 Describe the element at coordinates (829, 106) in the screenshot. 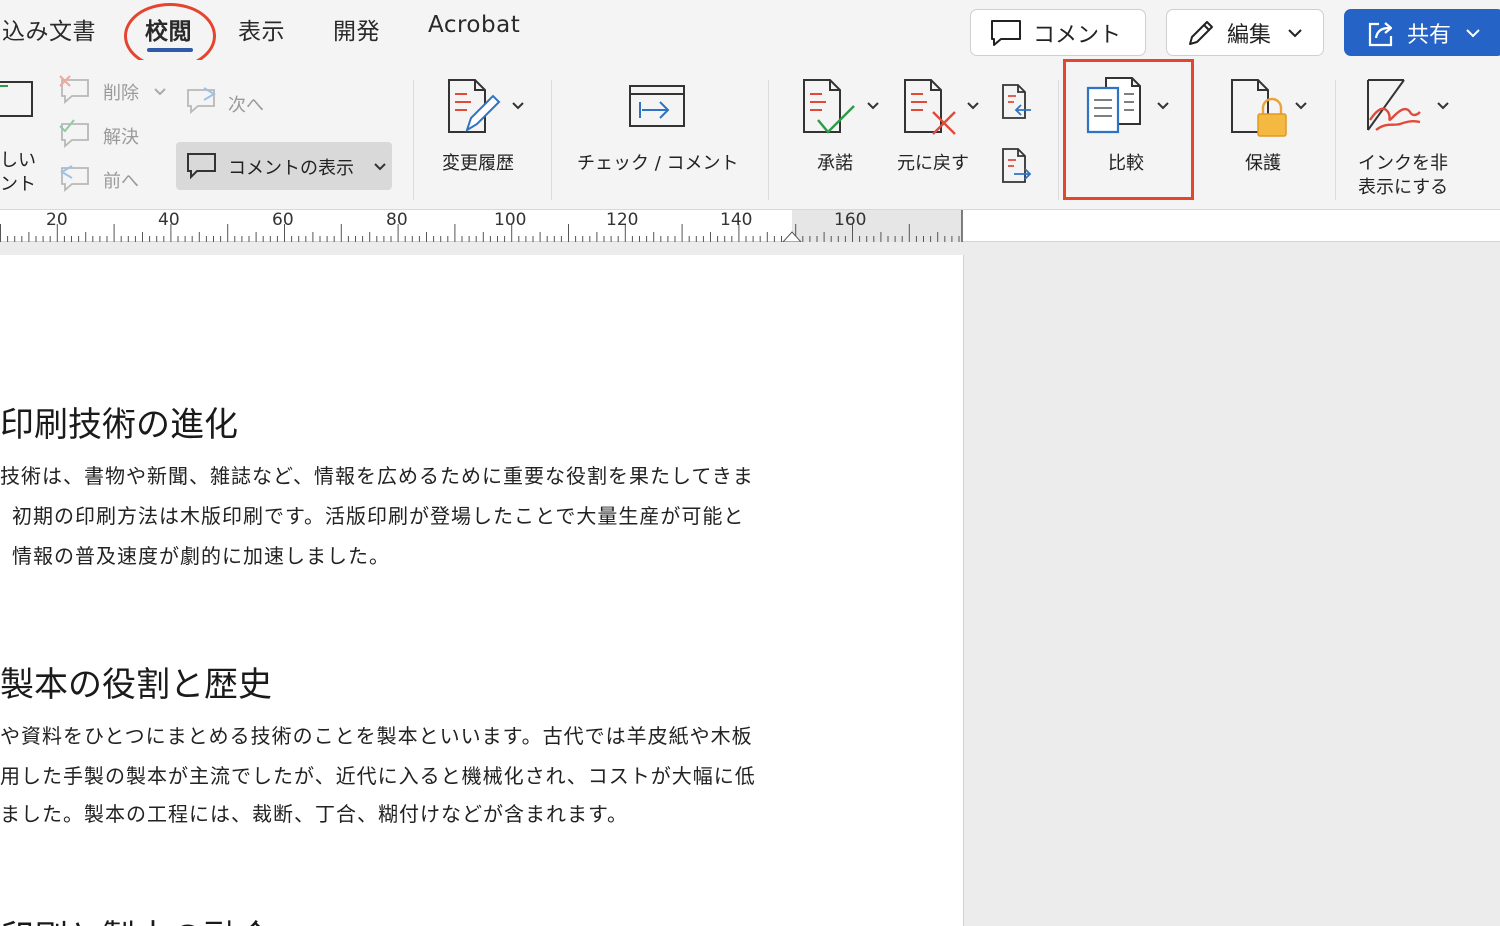

I see `accept-check-icon` at that location.